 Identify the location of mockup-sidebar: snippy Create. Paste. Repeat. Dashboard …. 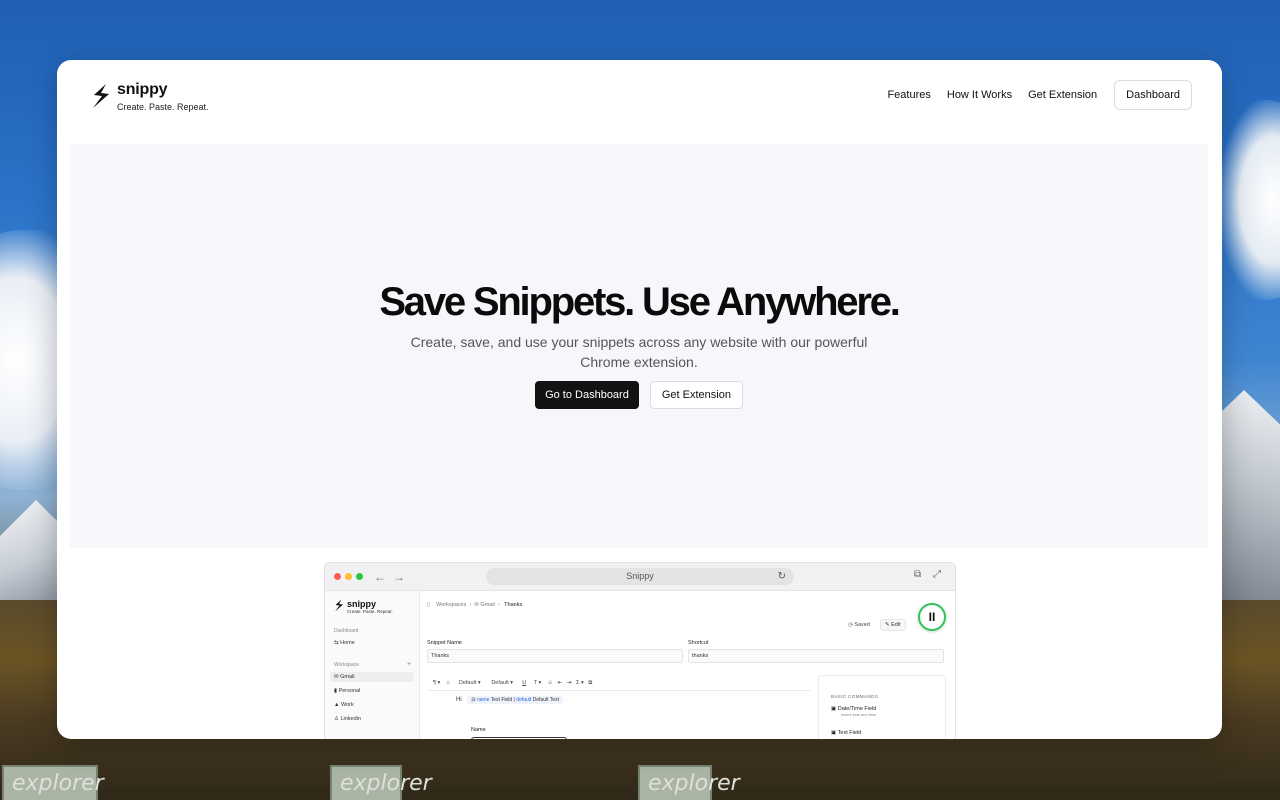
(372, 665).